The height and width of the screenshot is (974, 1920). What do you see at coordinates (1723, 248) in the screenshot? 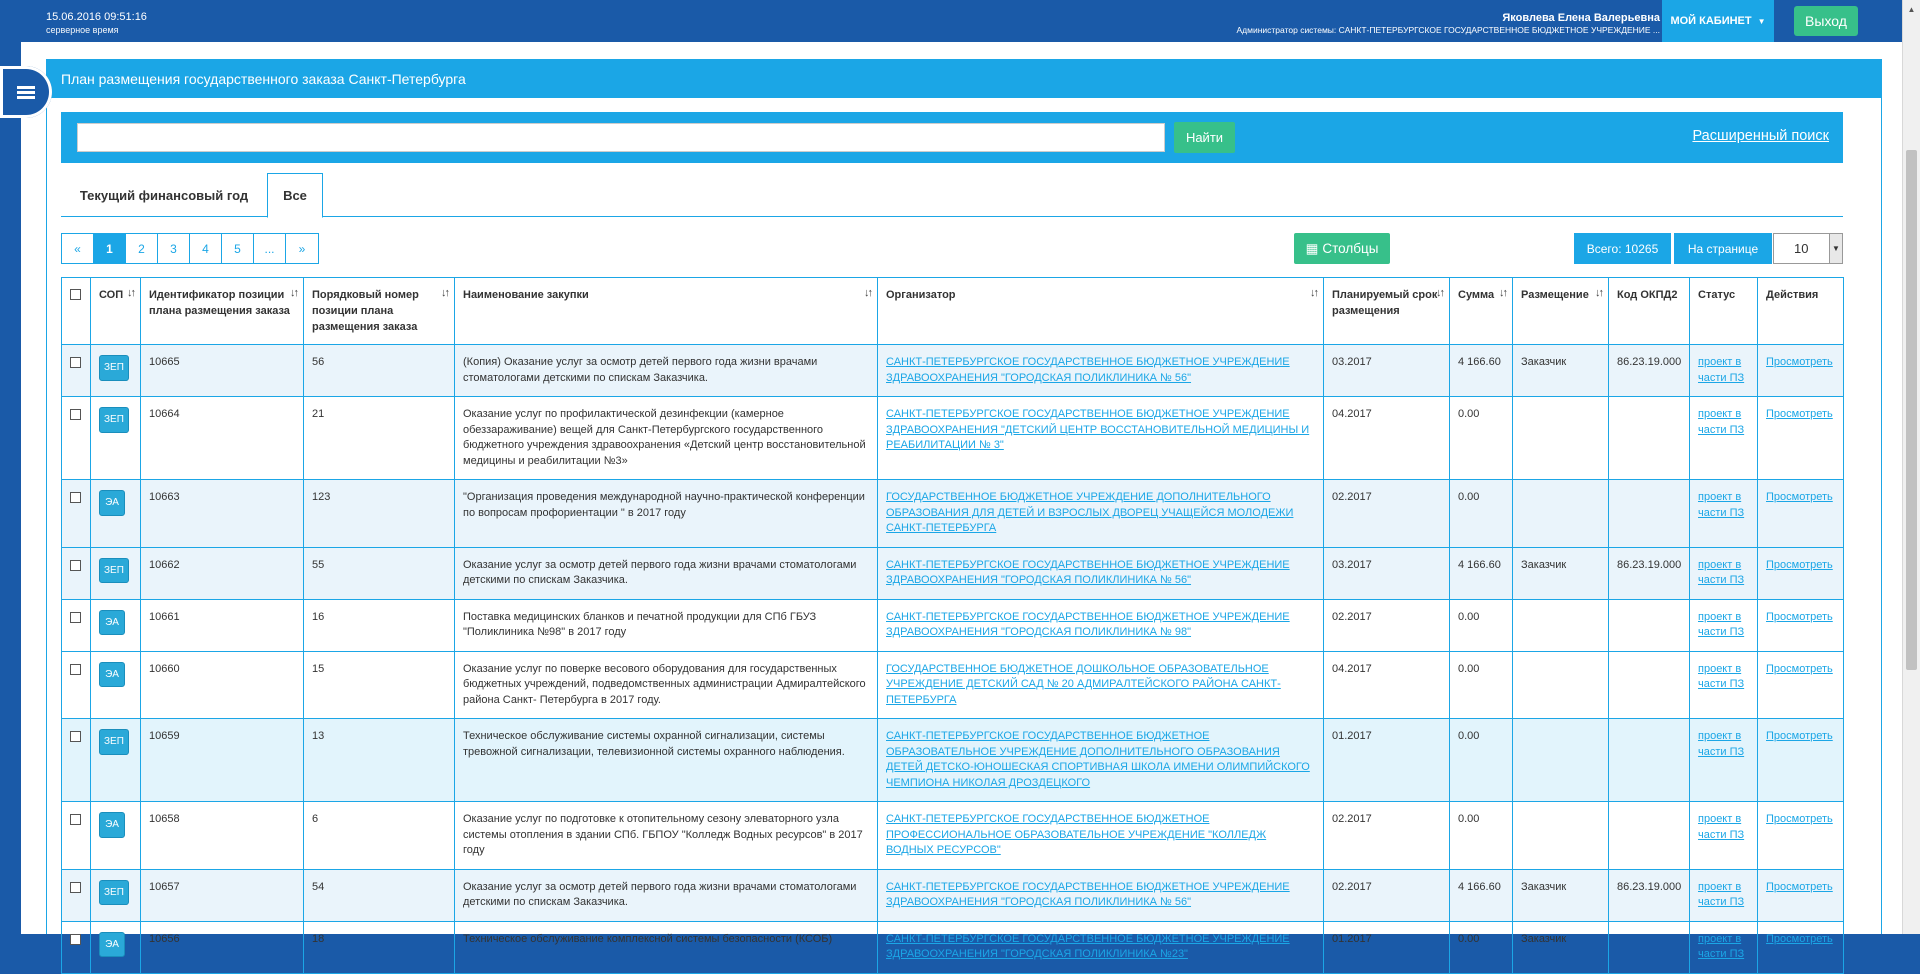
I see `per-page-label: На странице` at bounding box center [1723, 248].